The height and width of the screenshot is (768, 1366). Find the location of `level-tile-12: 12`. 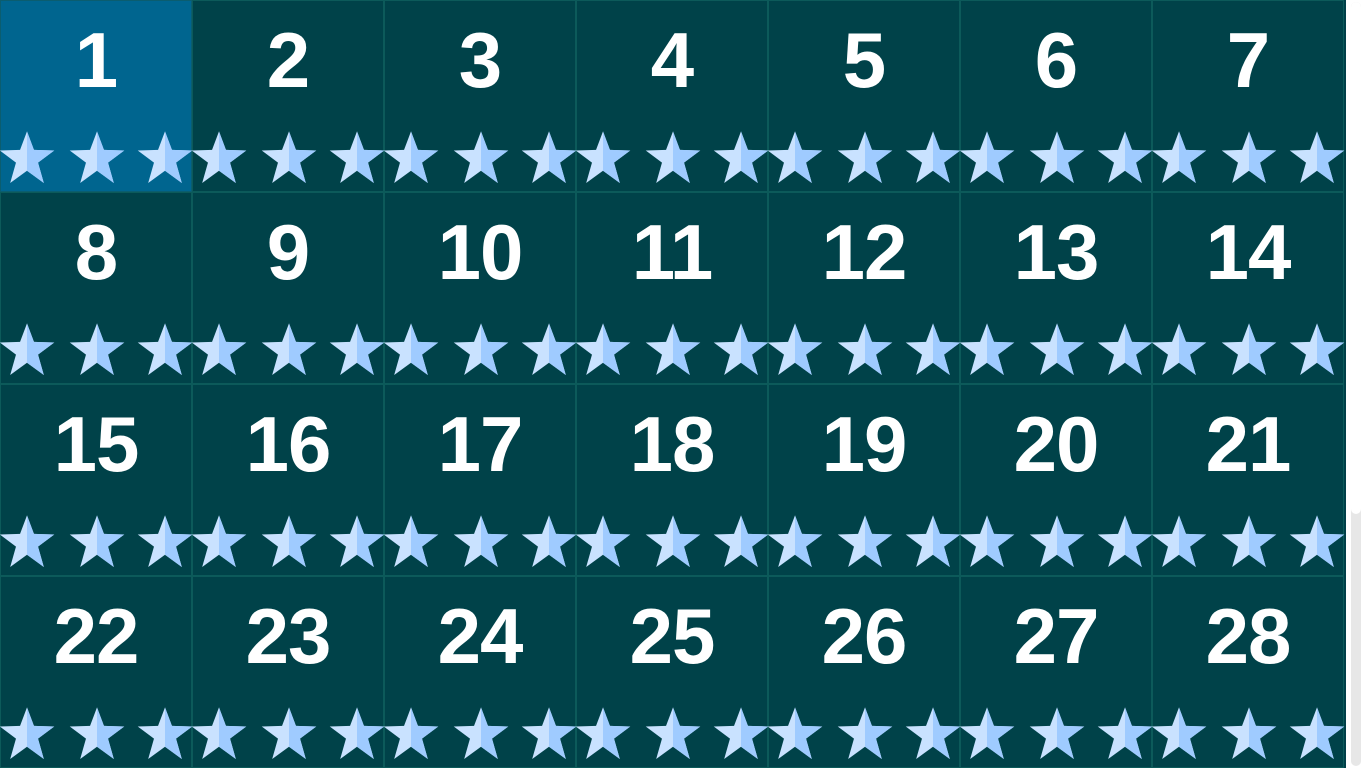

level-tile-12: 12 is located at coordinates (864, 288).